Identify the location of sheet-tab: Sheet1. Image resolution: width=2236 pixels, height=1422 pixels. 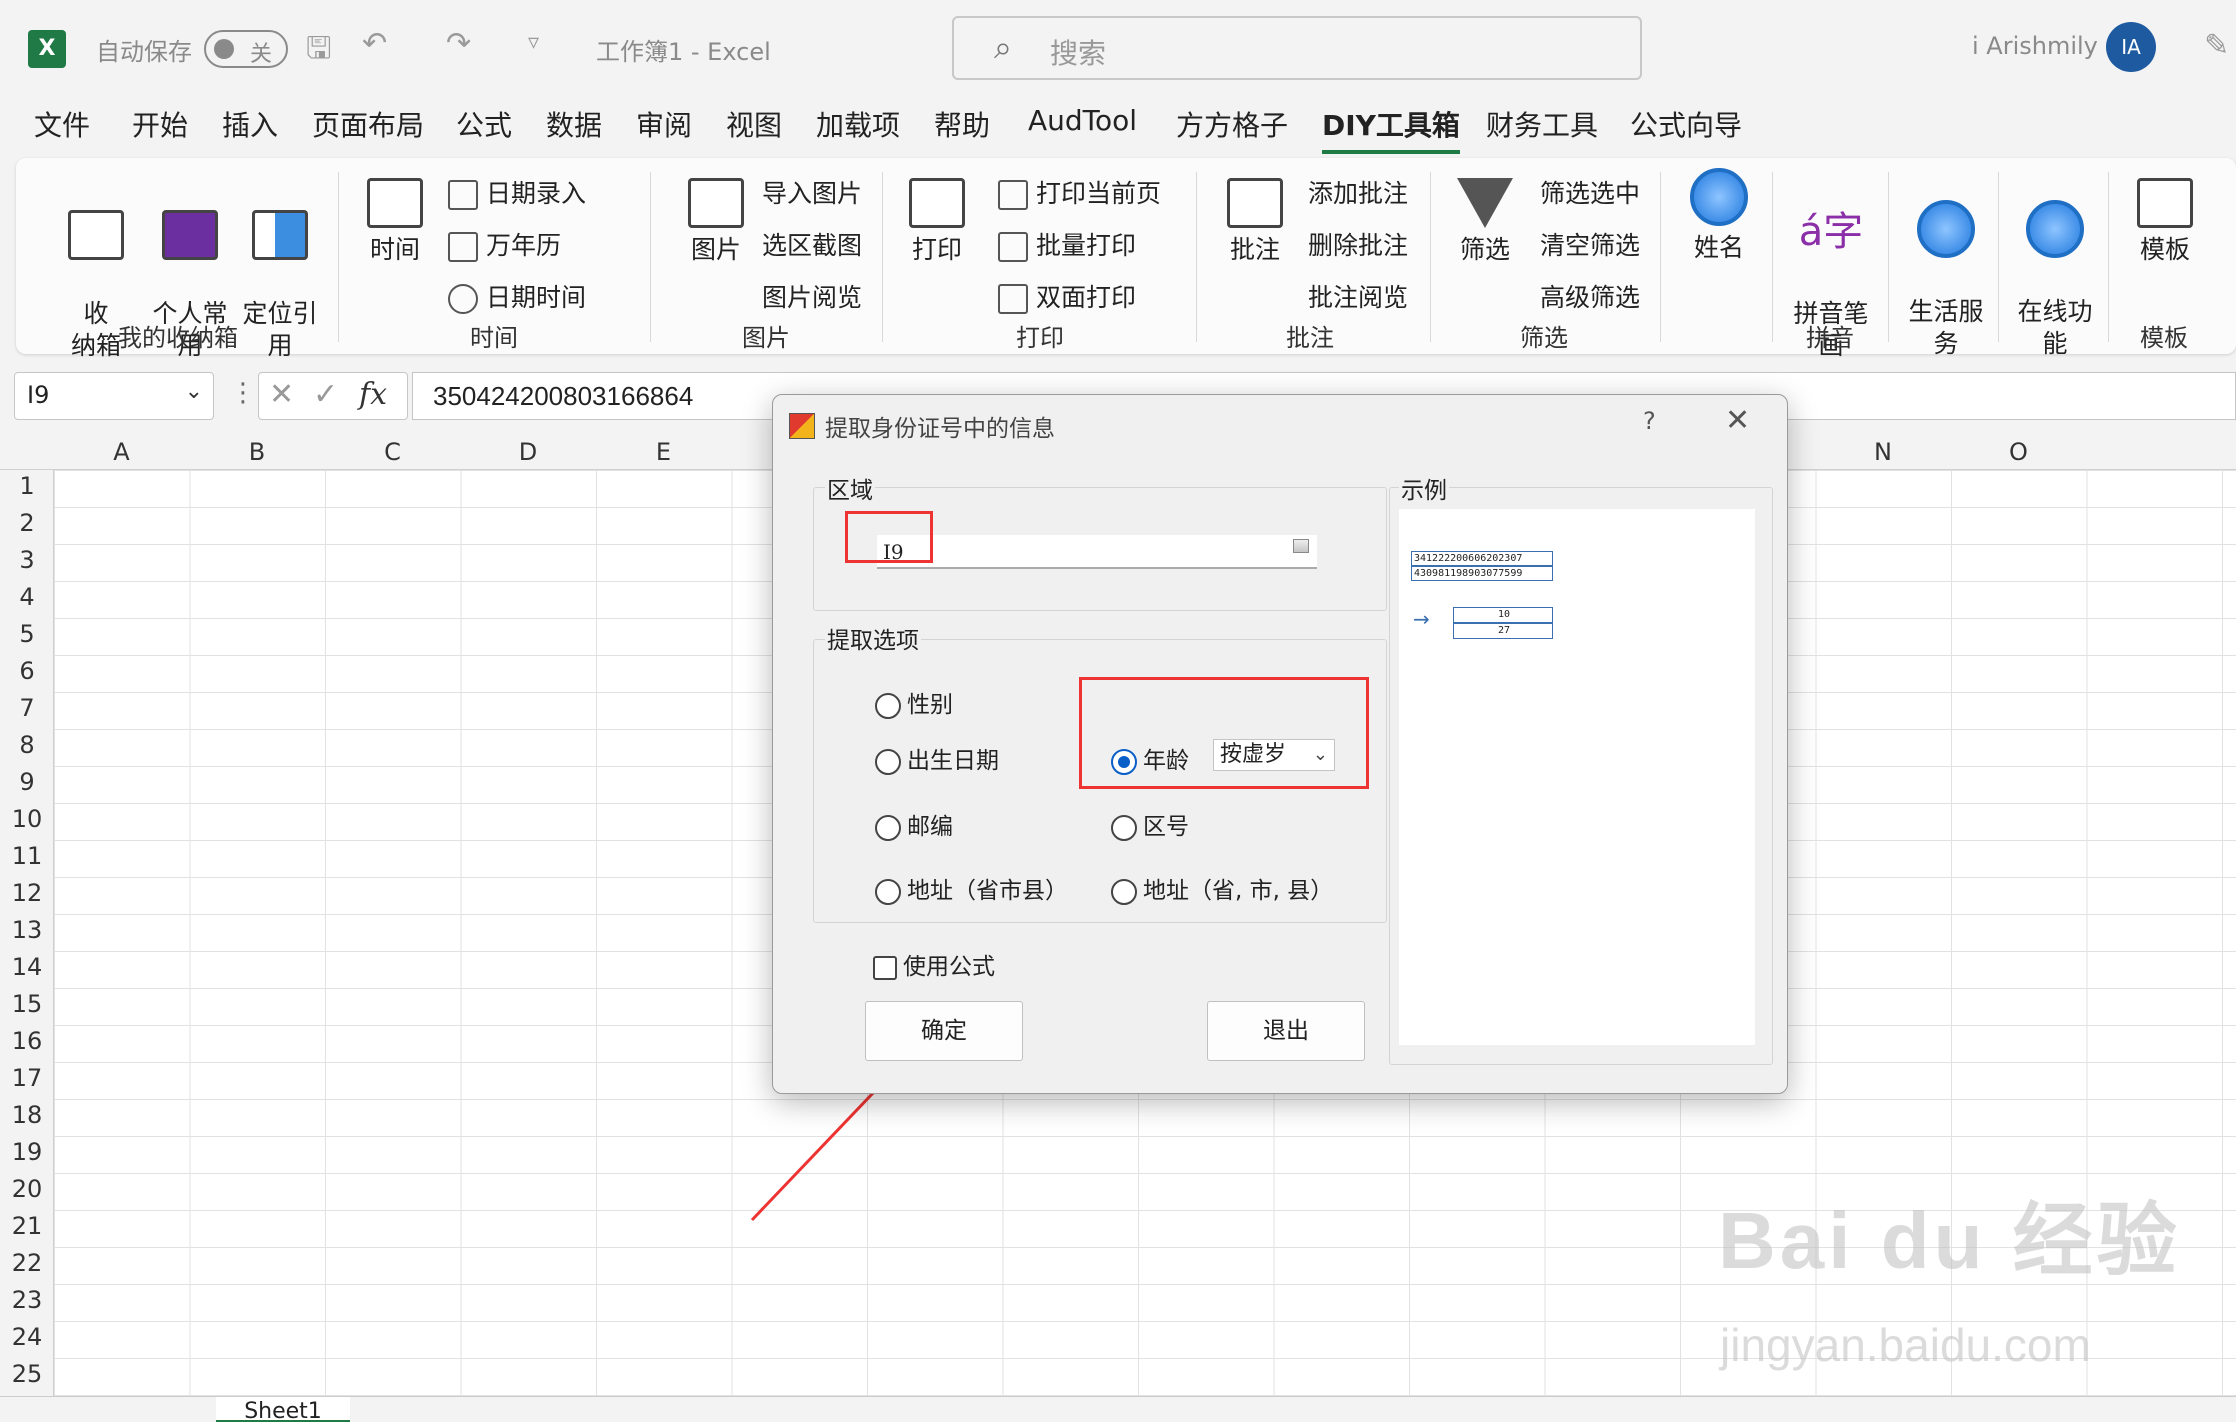
(283, 1409).